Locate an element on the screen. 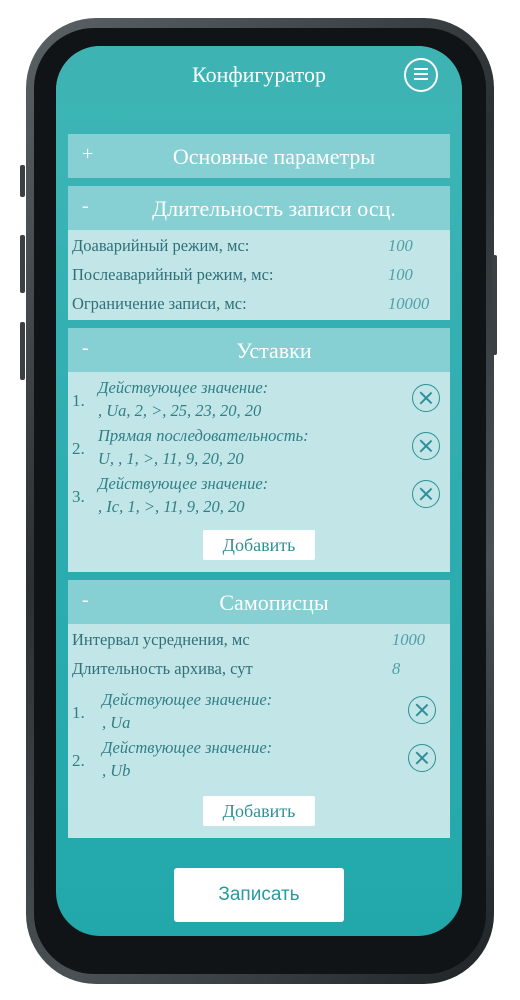  menu-icon is located at coordinates (421, 75).